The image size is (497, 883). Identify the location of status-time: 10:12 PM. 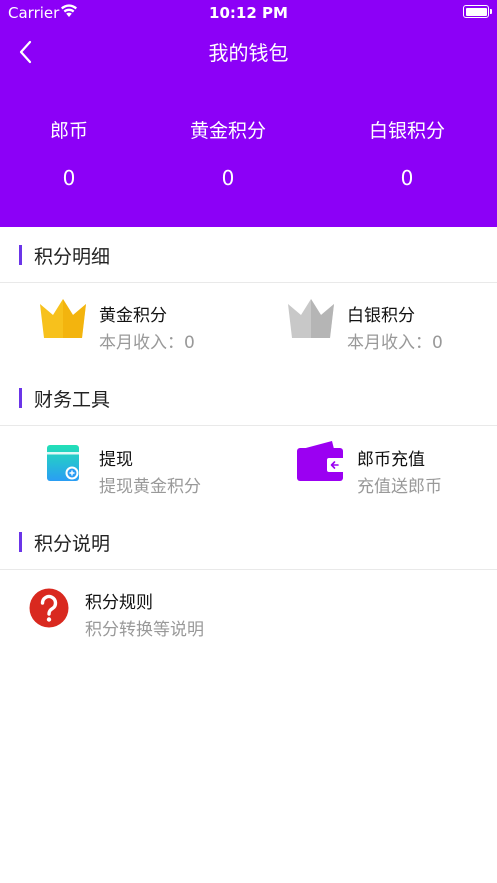
(248, 13).